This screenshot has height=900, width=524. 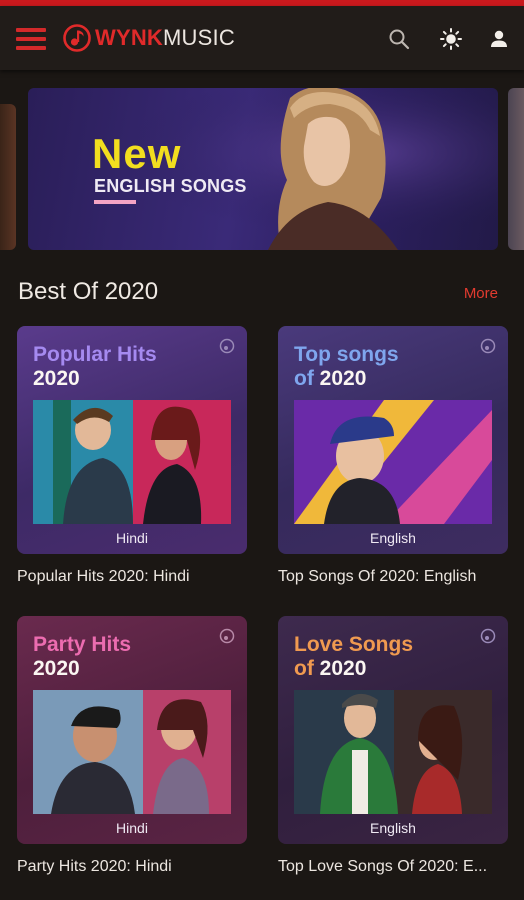 What do you see at coordinates (137, 577) in the screenshot?
I see `card-caption: Popular Hits 2020: Hindi` at bounding box center [137, 577].